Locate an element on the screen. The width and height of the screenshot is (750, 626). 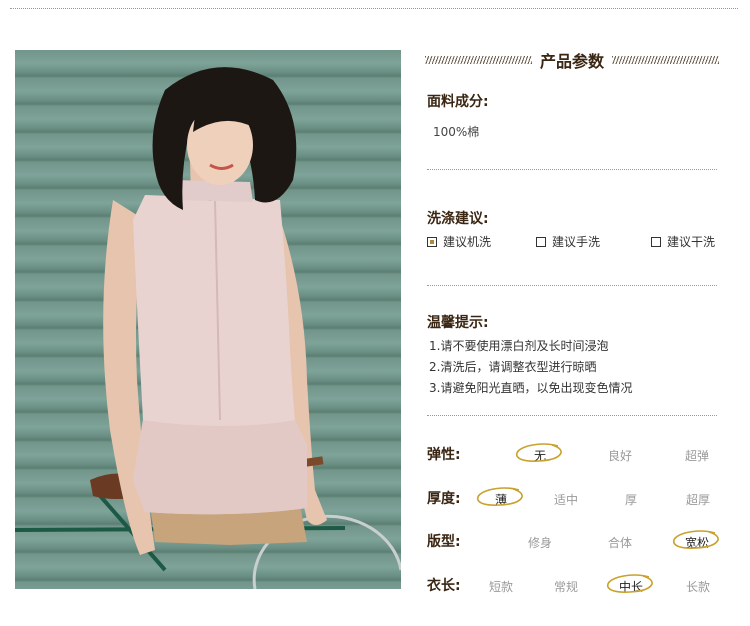
attr-option: 无 is located at coordinates (540, 453).